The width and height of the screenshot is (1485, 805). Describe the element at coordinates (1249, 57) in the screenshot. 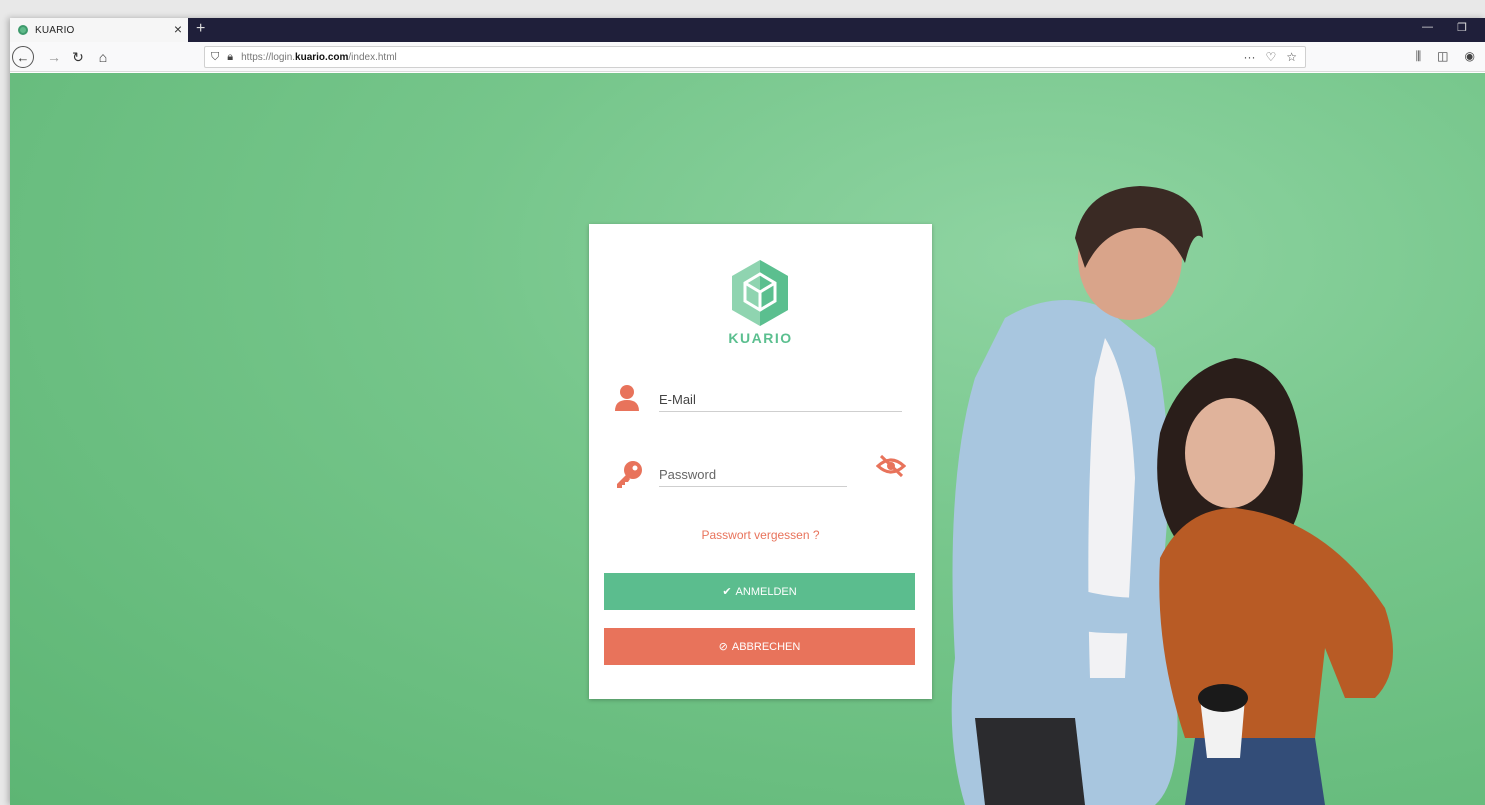

I see `page-actions-menu-icon: ···` at that location.